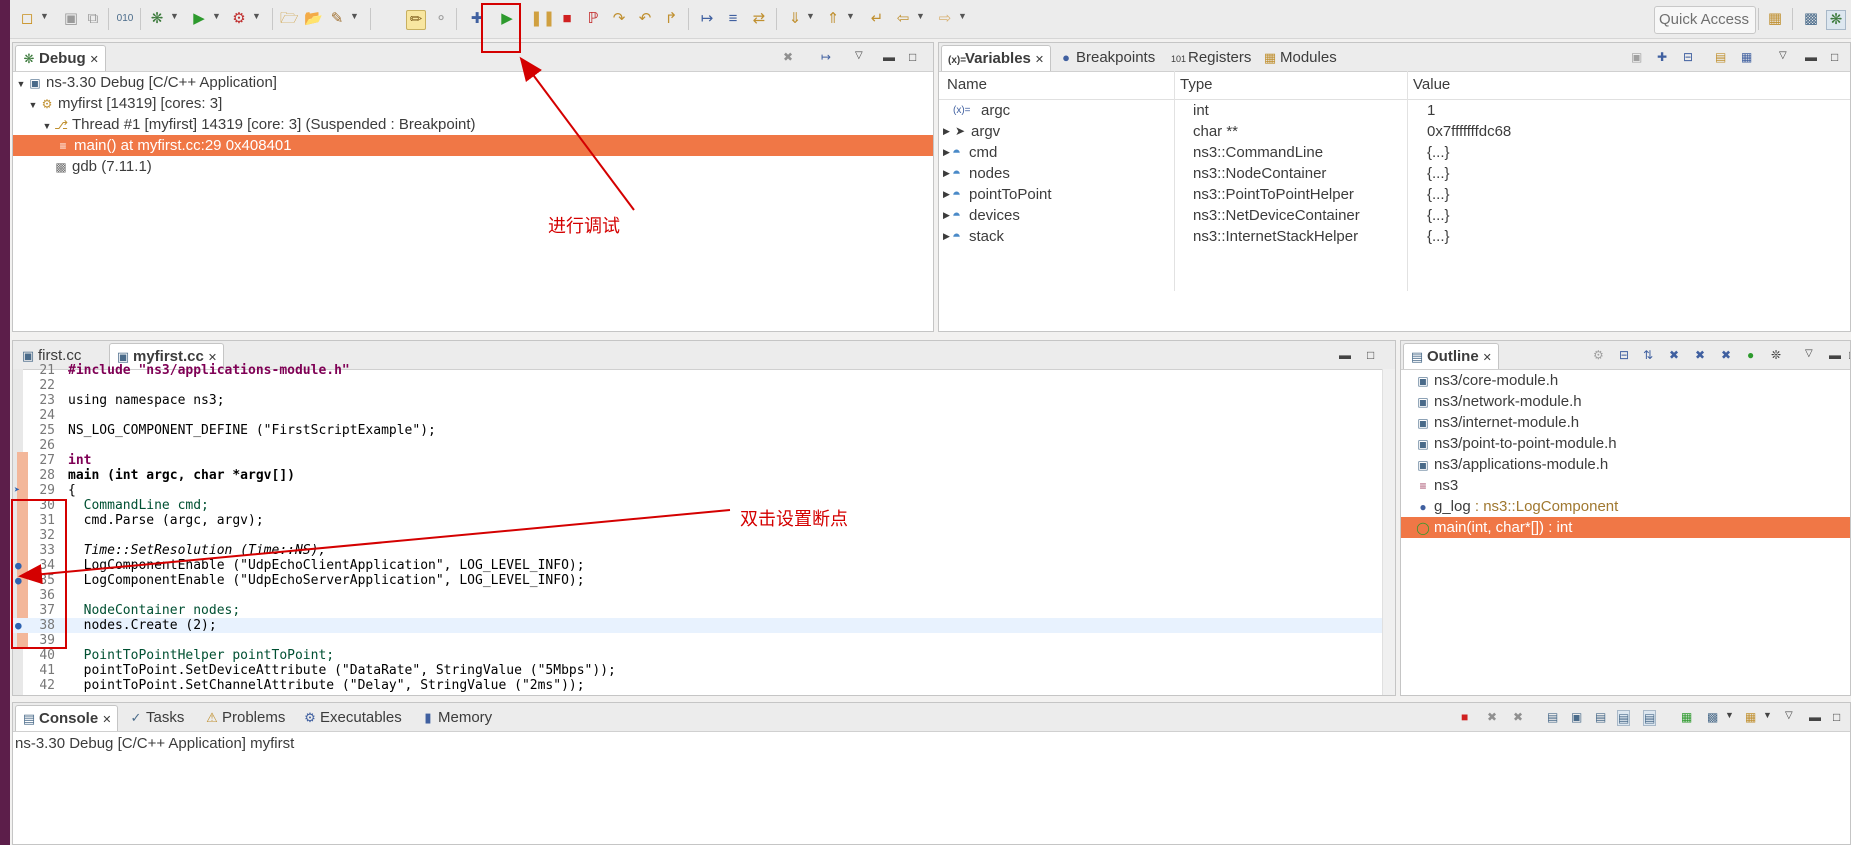 The width and height of the screenshot is (1851, 845). What do you see at coordinates (374, 547) in the screenshot?
I see `breakpoint-arrow` at bounding box center [374, 547].